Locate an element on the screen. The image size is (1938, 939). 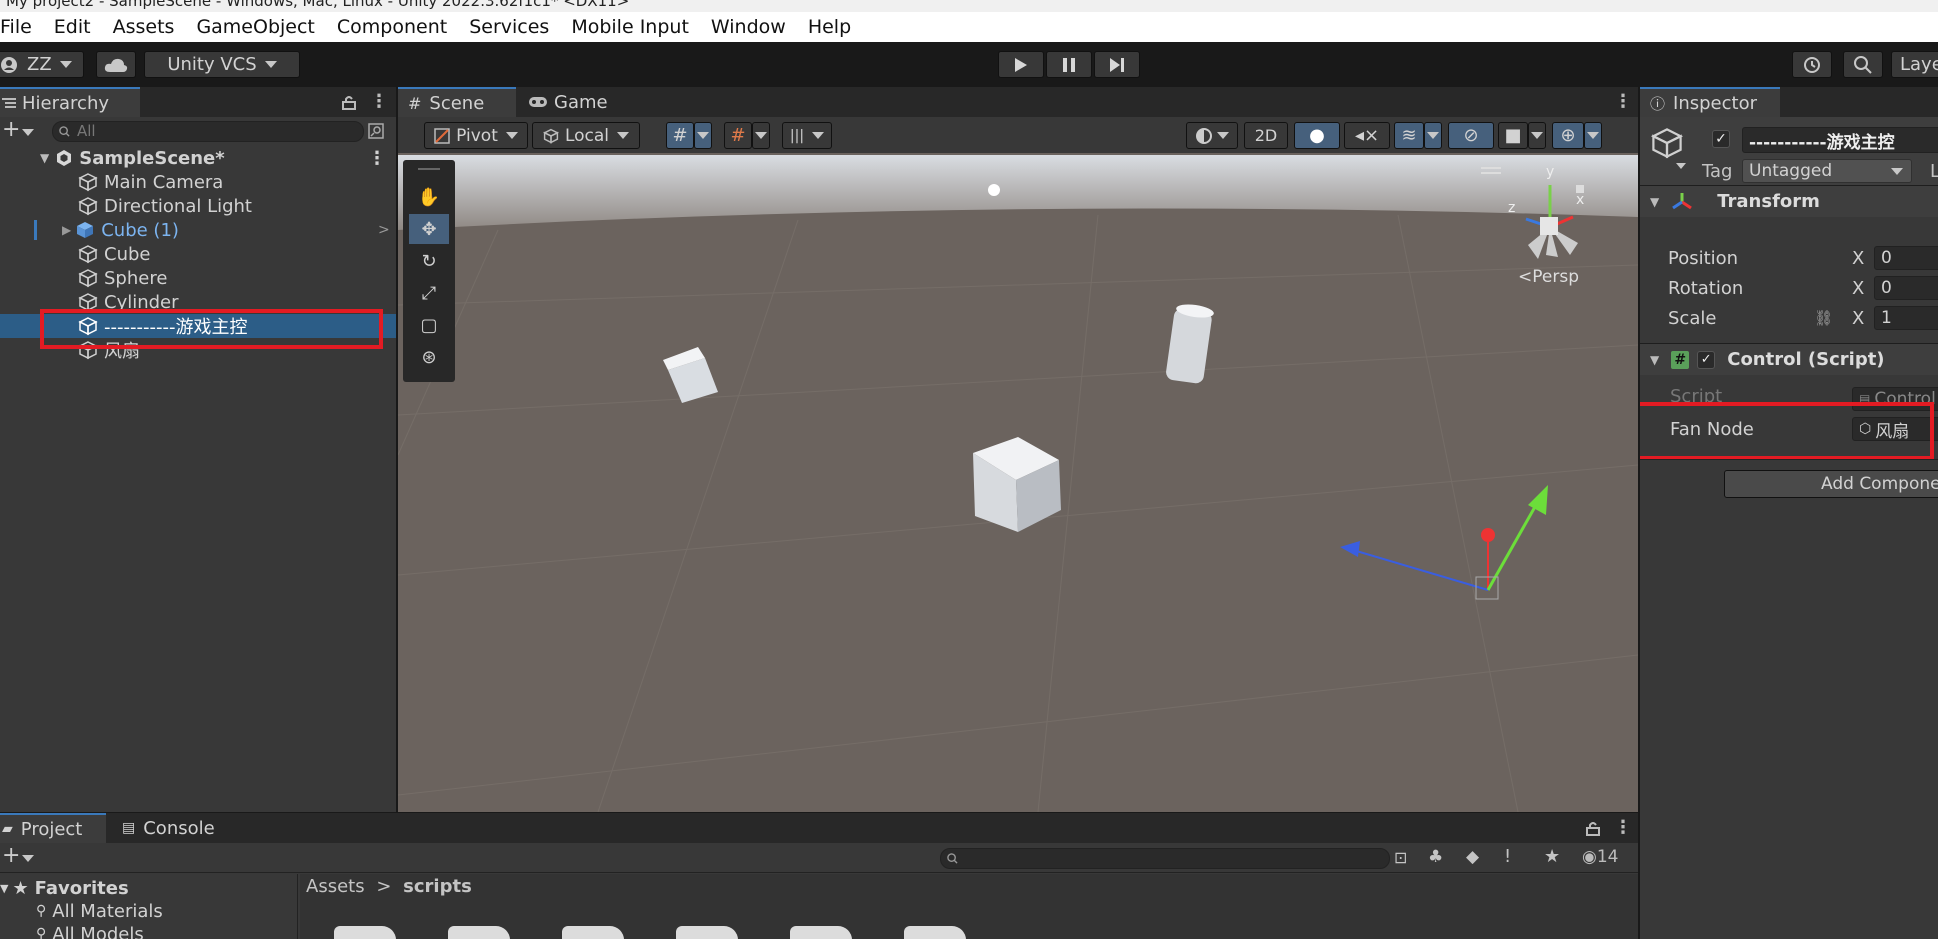
hierarchy-search-input: All is located at coordinates (208, 131).